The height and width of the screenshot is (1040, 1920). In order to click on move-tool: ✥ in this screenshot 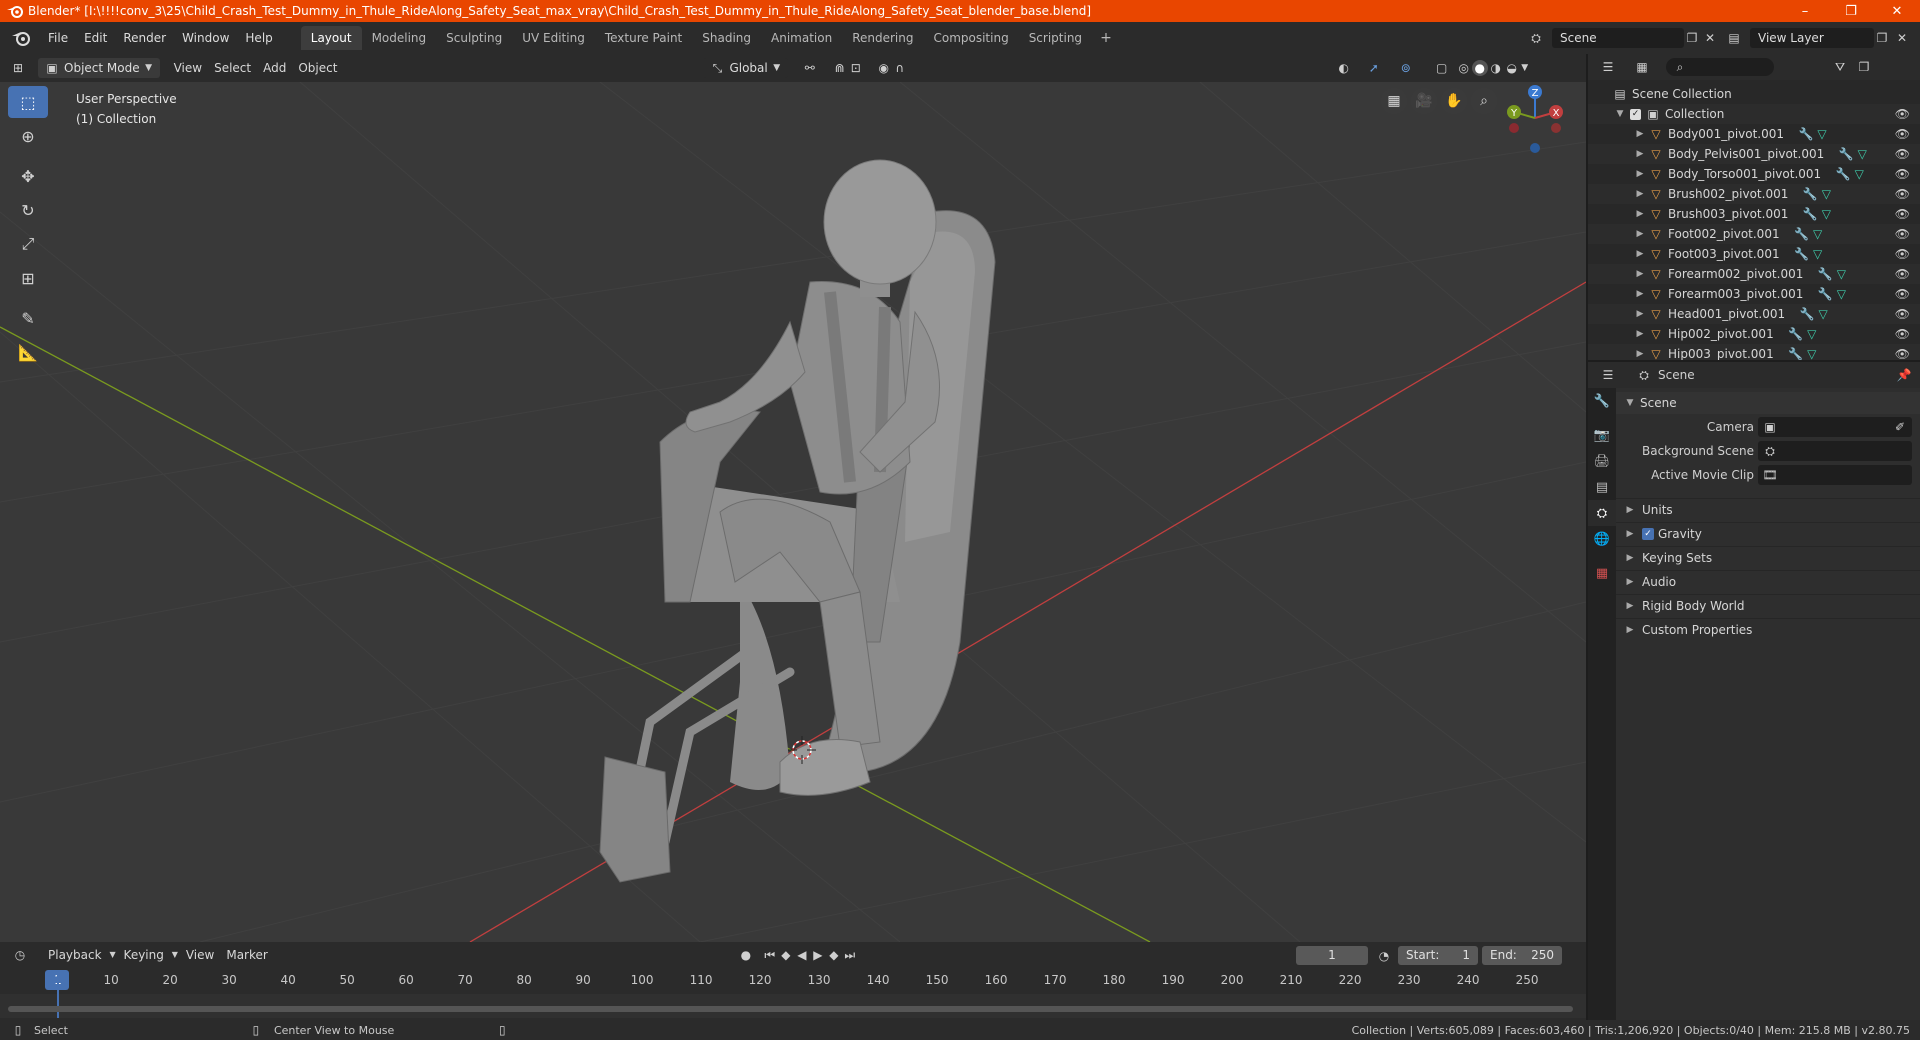, I will do `click(28, 176)`.